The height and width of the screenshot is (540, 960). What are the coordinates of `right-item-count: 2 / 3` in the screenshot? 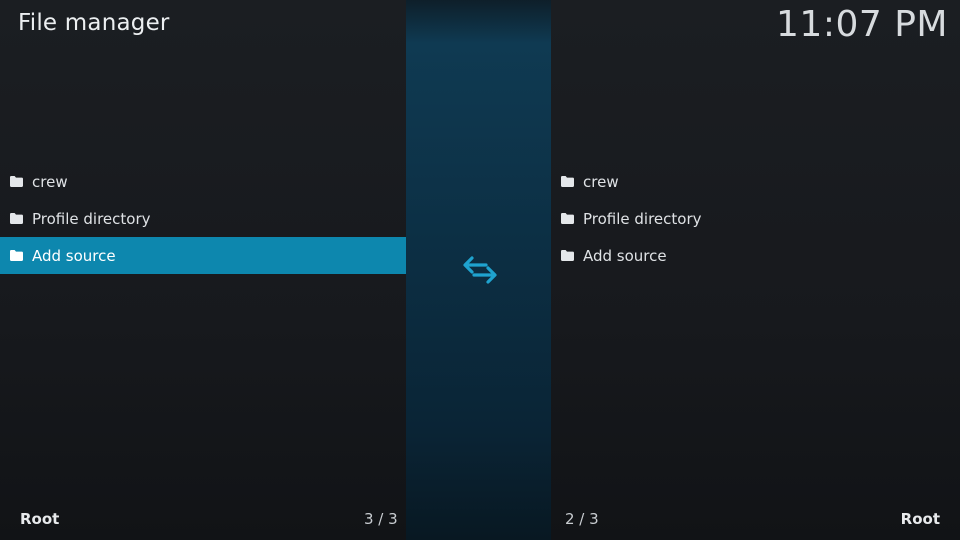 It's located at (582, 519).